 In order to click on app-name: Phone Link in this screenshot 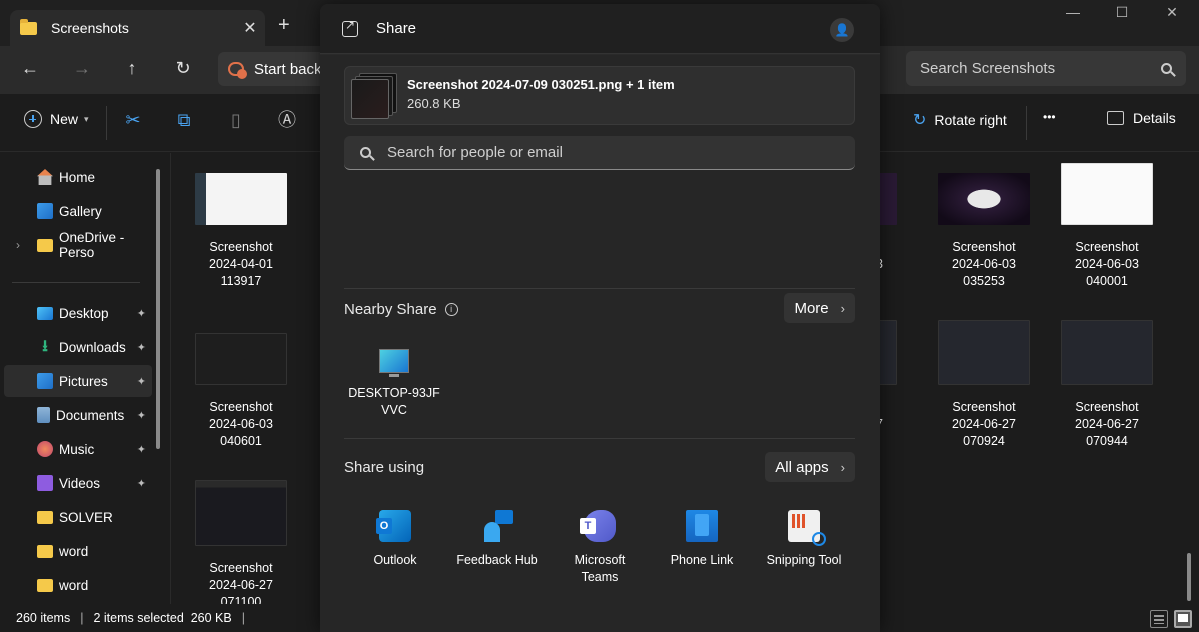, I will do `click(702, 560)`.